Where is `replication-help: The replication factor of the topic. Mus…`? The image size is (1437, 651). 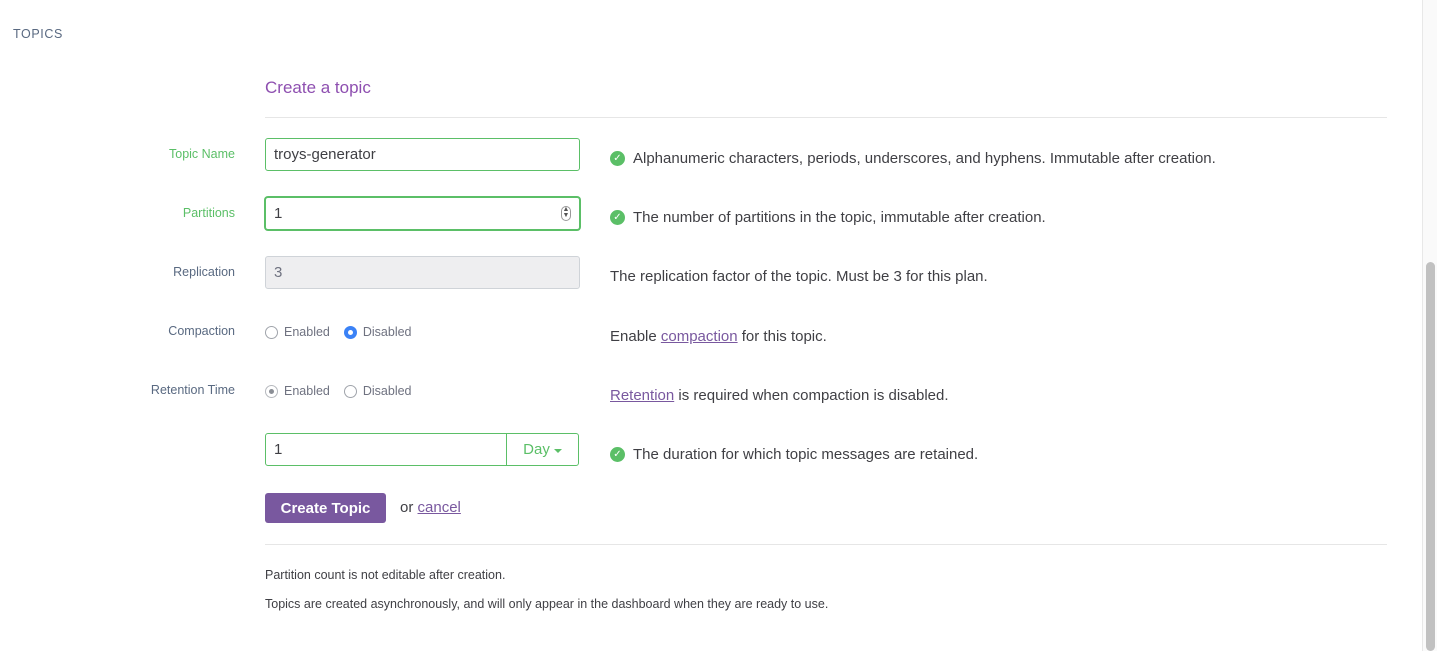 replication-help: The replication factor of the topic. Mus… is located at coordinates (799, 276).